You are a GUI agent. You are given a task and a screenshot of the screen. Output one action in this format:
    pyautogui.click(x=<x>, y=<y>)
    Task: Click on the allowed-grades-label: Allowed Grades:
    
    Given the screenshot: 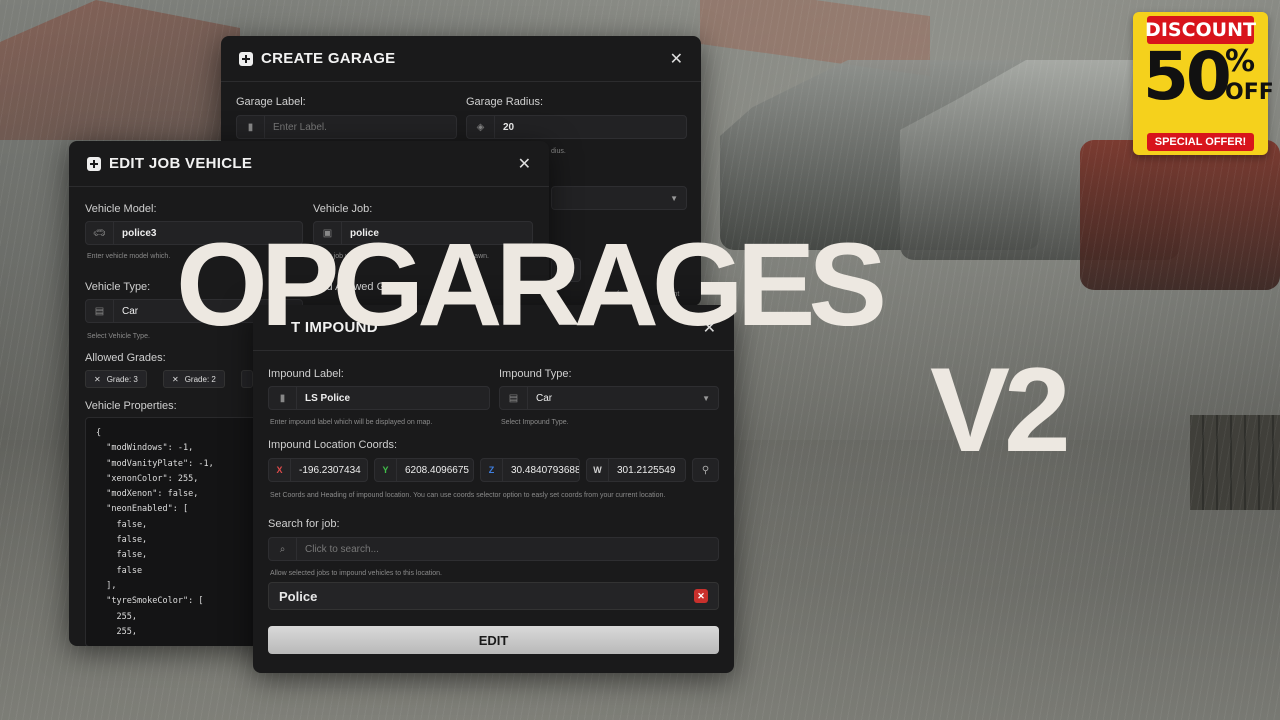 What is the action you would take?
    pyautogui.click(x=125, y=358)
    